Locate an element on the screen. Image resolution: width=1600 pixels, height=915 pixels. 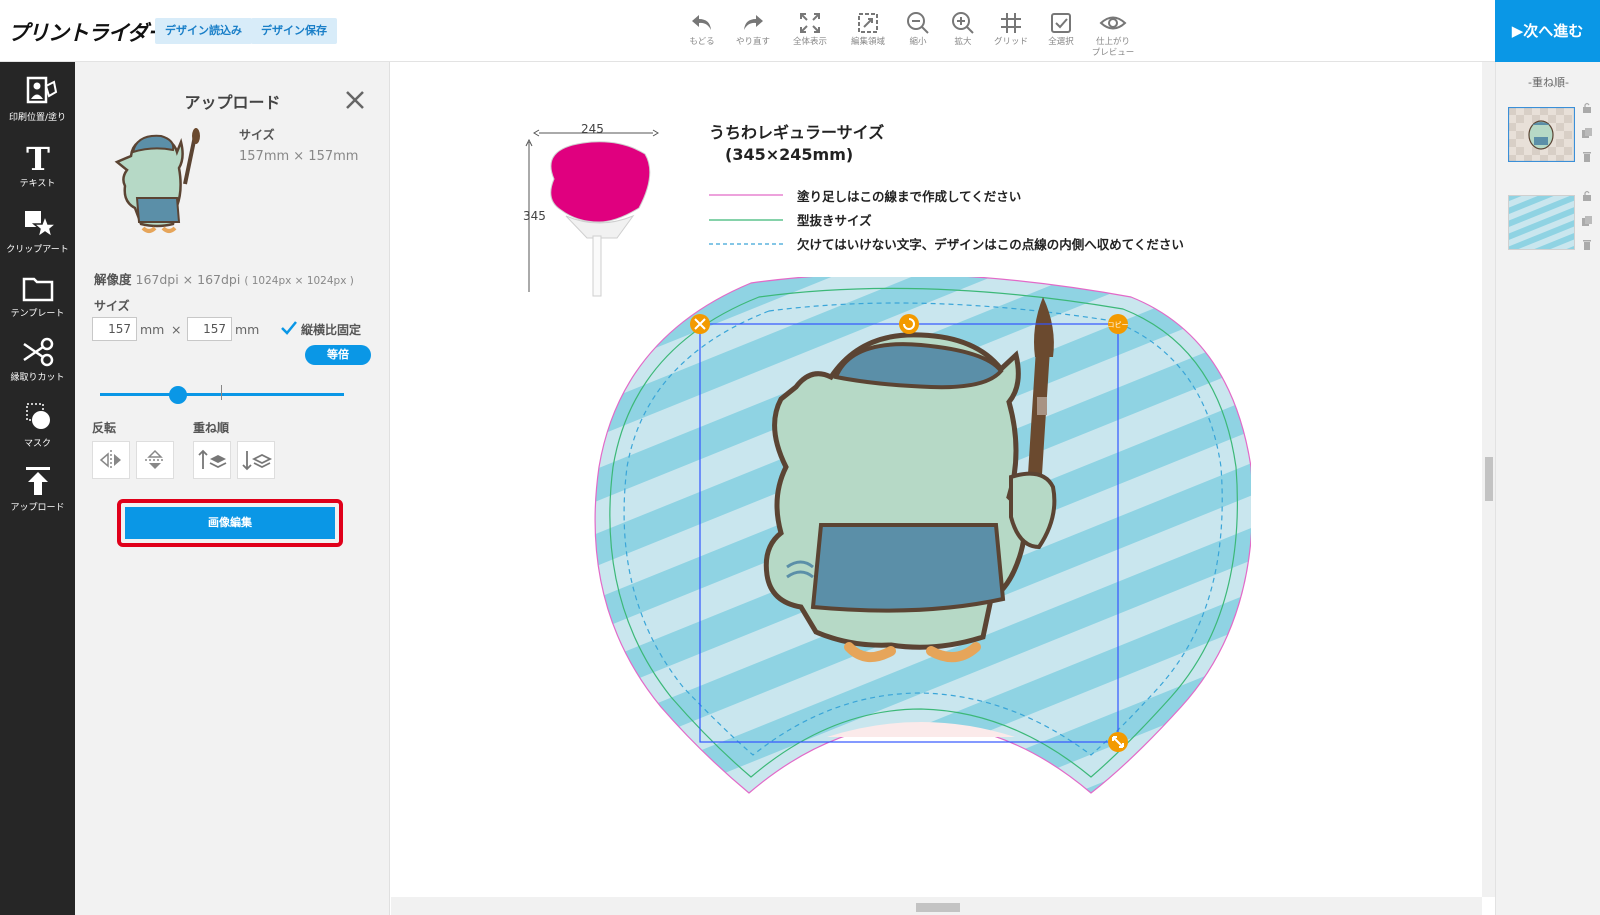
horizontal-scrollbar is located at coordinates (936, 906).